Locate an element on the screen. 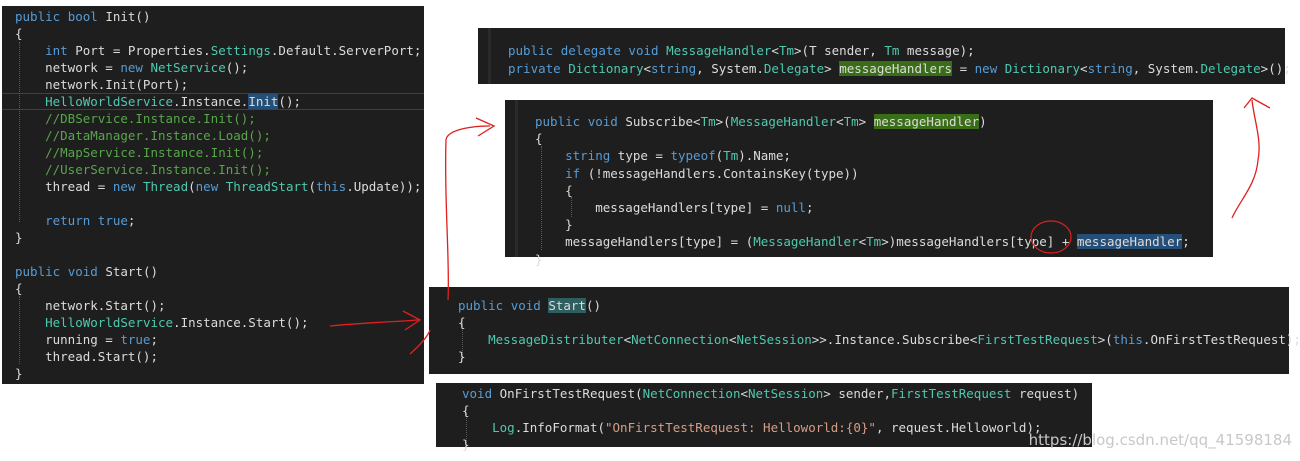 This screenshot has height=461, width=1300. code-token: network.Init(Port); is located at coordinates (102, 84).